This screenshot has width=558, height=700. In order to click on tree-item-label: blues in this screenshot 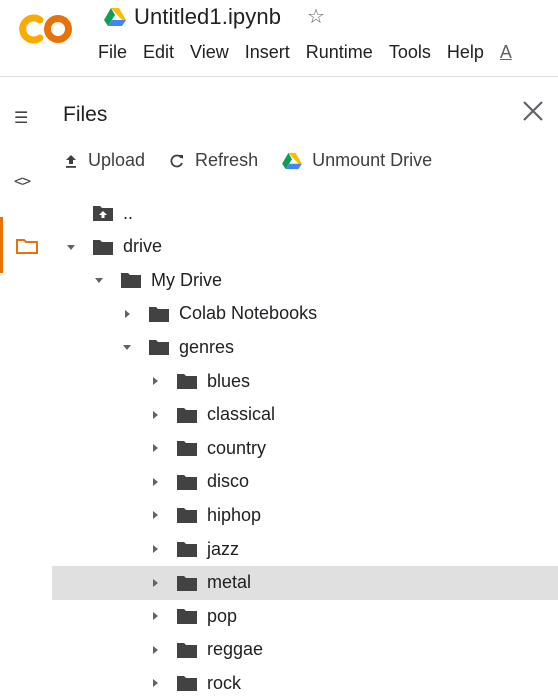, I will do `click(229, 380)`.